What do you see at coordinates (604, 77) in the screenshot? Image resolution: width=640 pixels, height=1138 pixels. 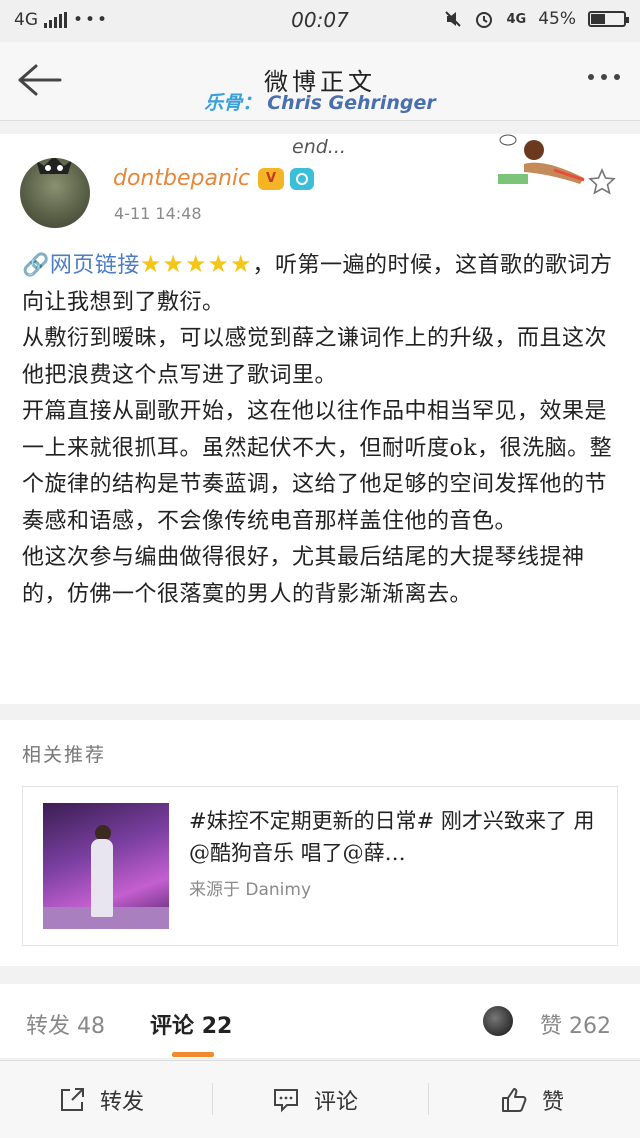 I see `more-options-button` at bounding box center [604, 77].